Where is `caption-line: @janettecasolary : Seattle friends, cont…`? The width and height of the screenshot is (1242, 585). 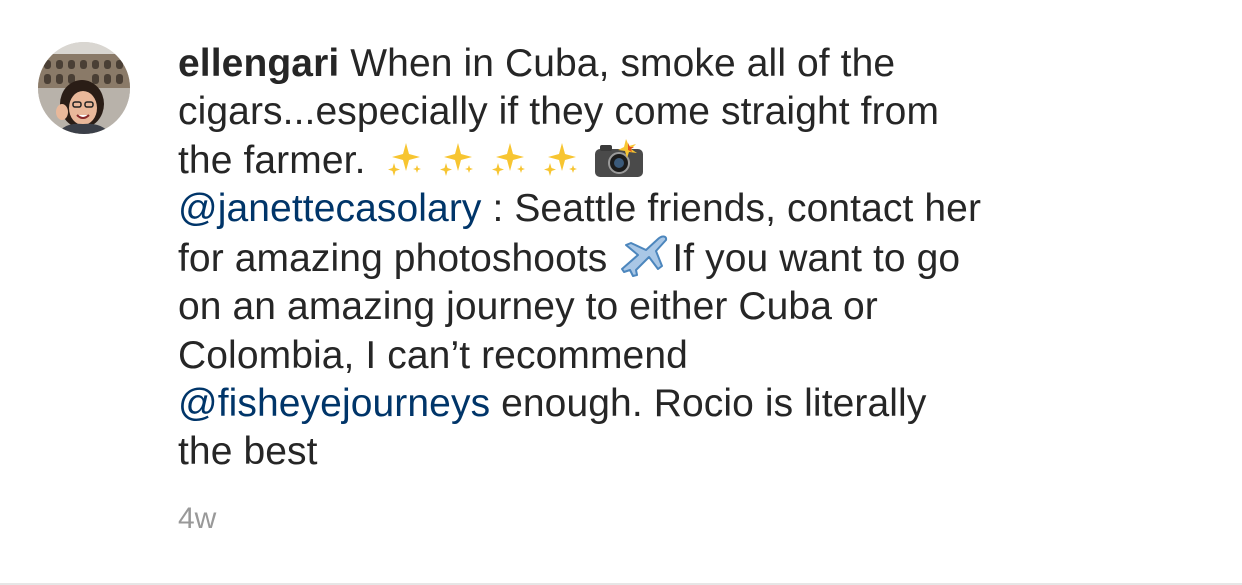
caption-line: @janettecasolary : Seattle friends, cont… is located at coordinates (688, 209).